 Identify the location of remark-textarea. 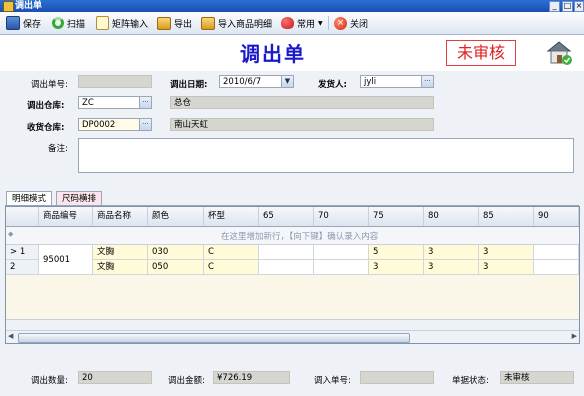
(326, 155).